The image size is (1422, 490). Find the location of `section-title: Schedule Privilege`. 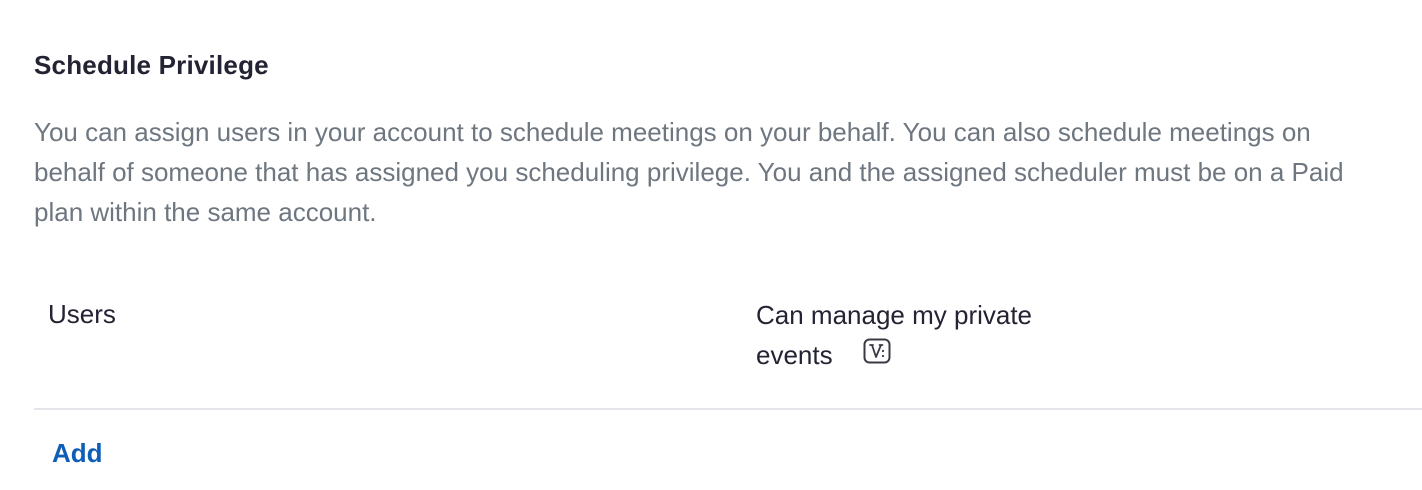

section-title: Schedule Privilege is located at coordinates (151, 65).